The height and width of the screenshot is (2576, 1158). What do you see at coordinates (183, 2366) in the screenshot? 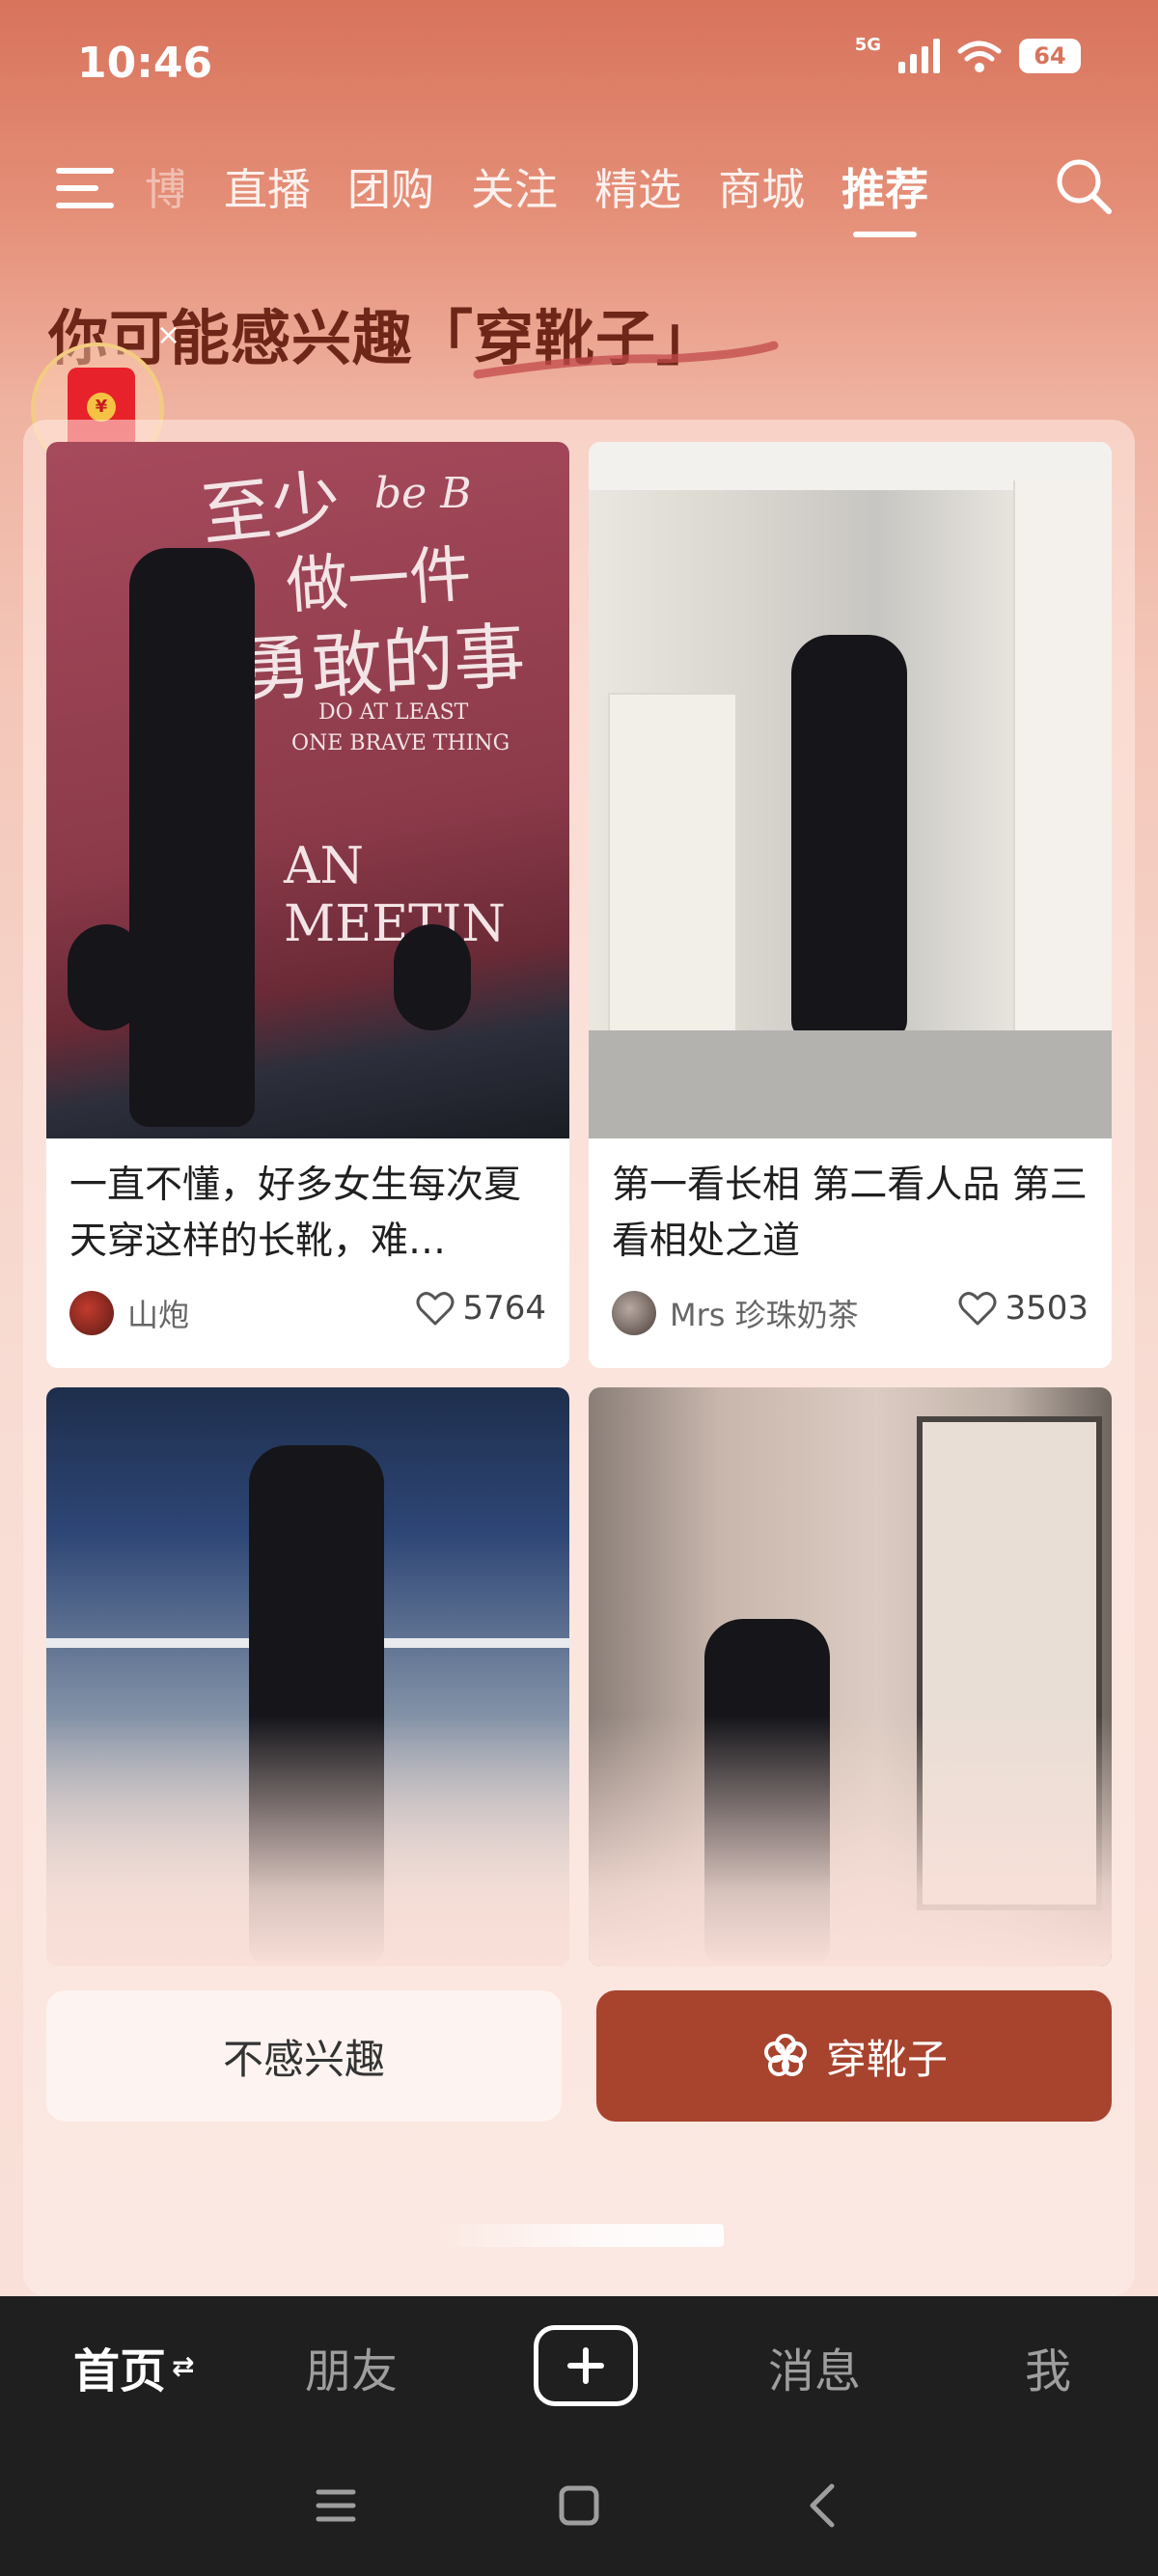
I see `swap-icon: ⇄` at bounding box center [183, 2366].